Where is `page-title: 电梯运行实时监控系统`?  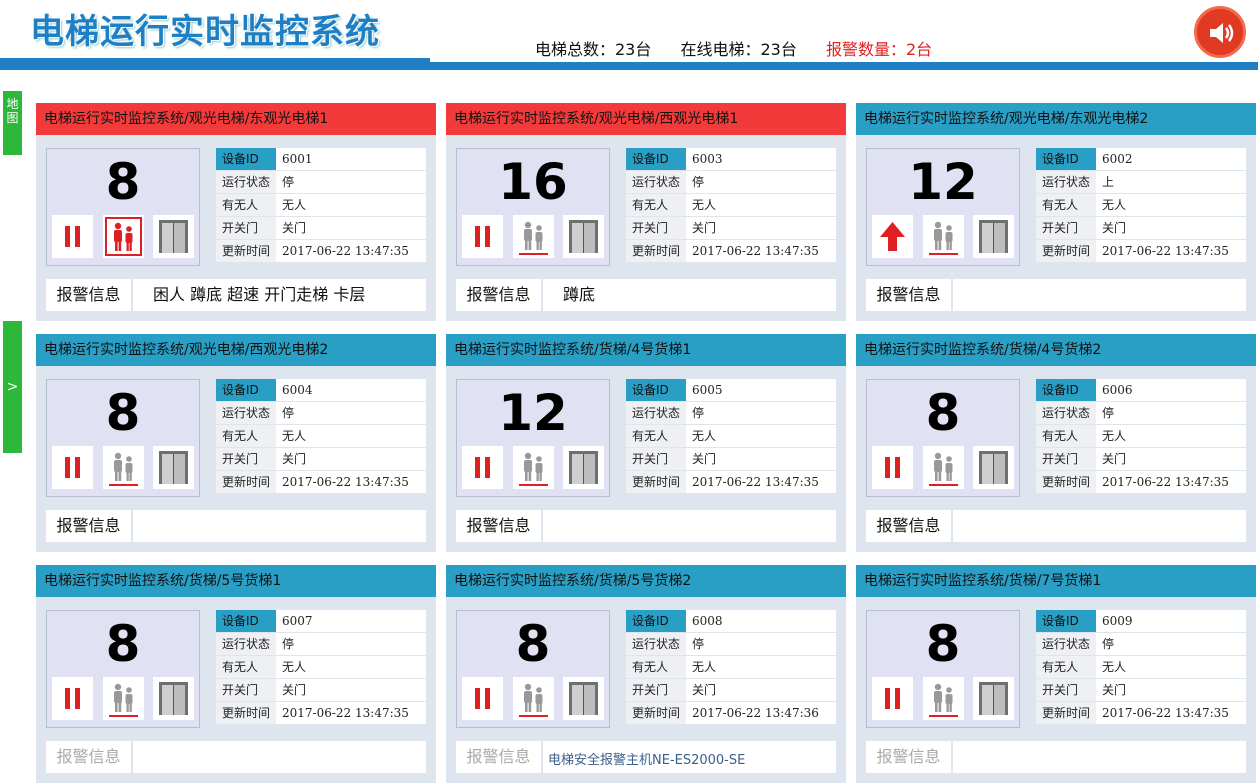
page-title: 电梯运行实时监控系统 is located at coordinates (205, 32).